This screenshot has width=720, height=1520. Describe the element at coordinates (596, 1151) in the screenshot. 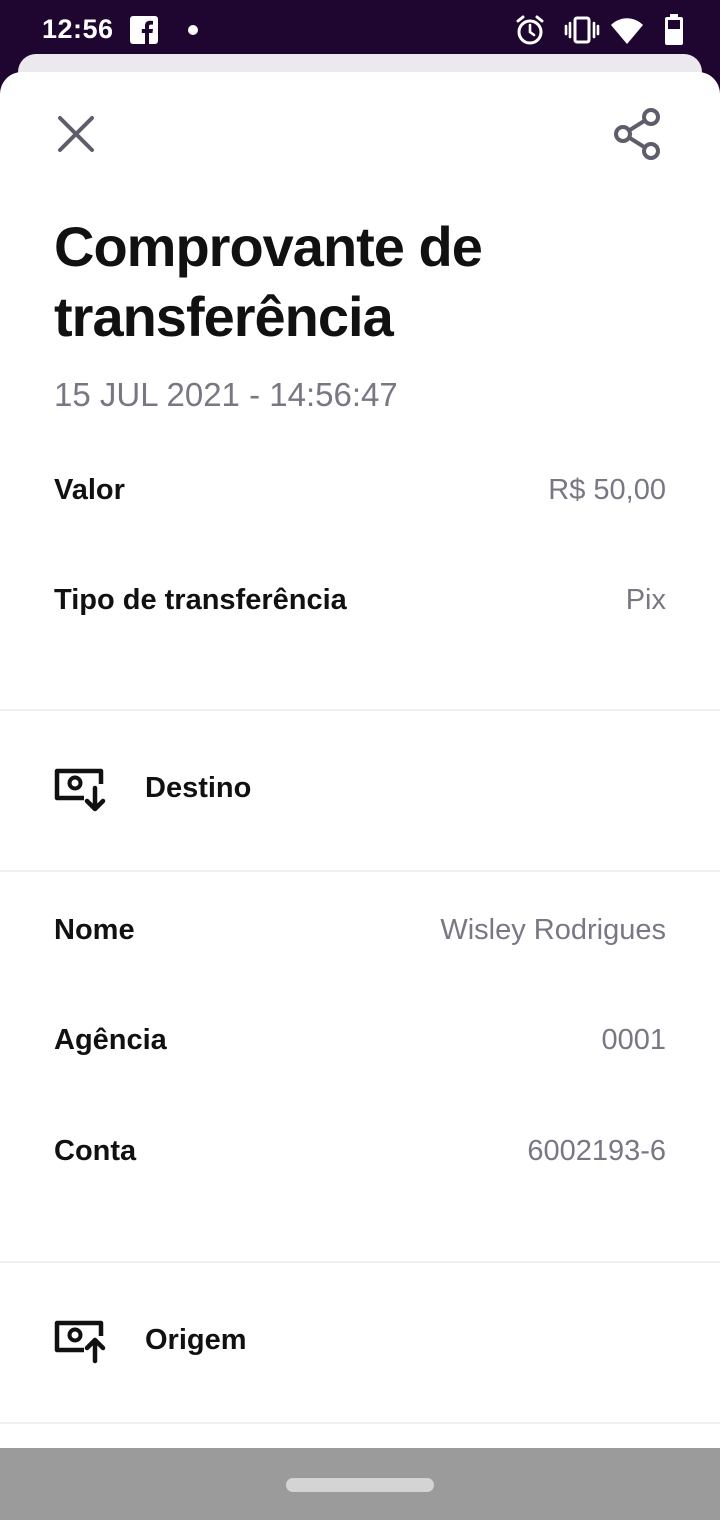

I see `account-value: 6002193-6` at that location.